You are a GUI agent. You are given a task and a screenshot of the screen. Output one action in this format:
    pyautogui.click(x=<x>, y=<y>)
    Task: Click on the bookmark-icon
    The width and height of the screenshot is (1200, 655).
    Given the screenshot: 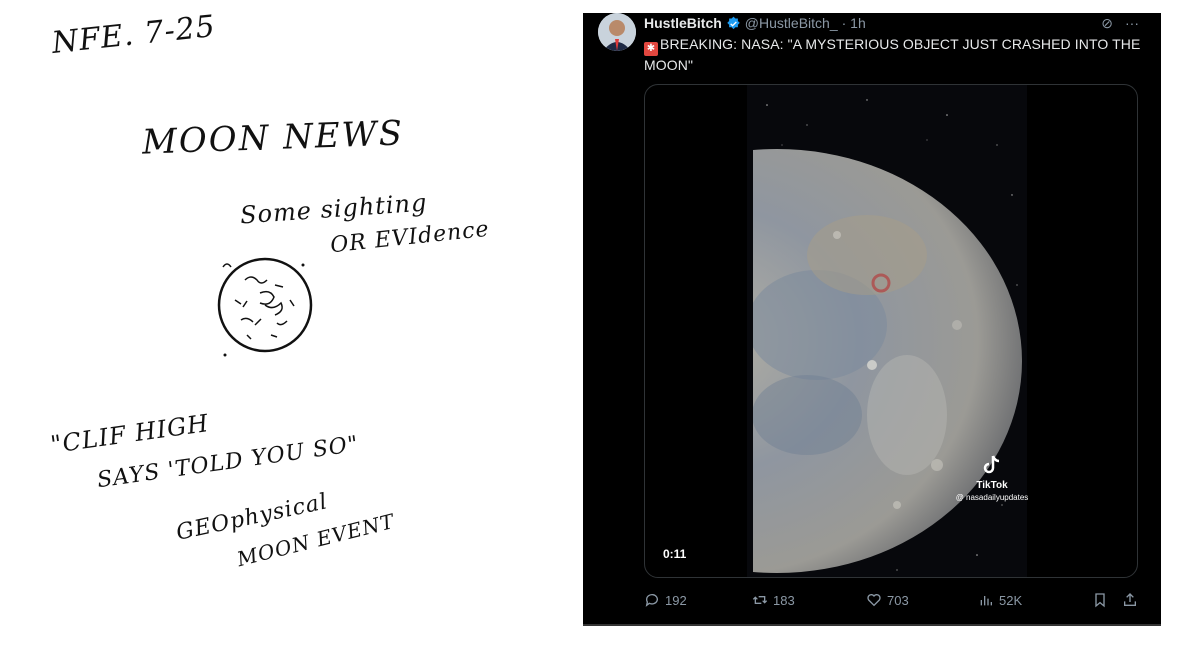 What is the action you would take?
    pyautogui.click(x=1100, y=600)
    